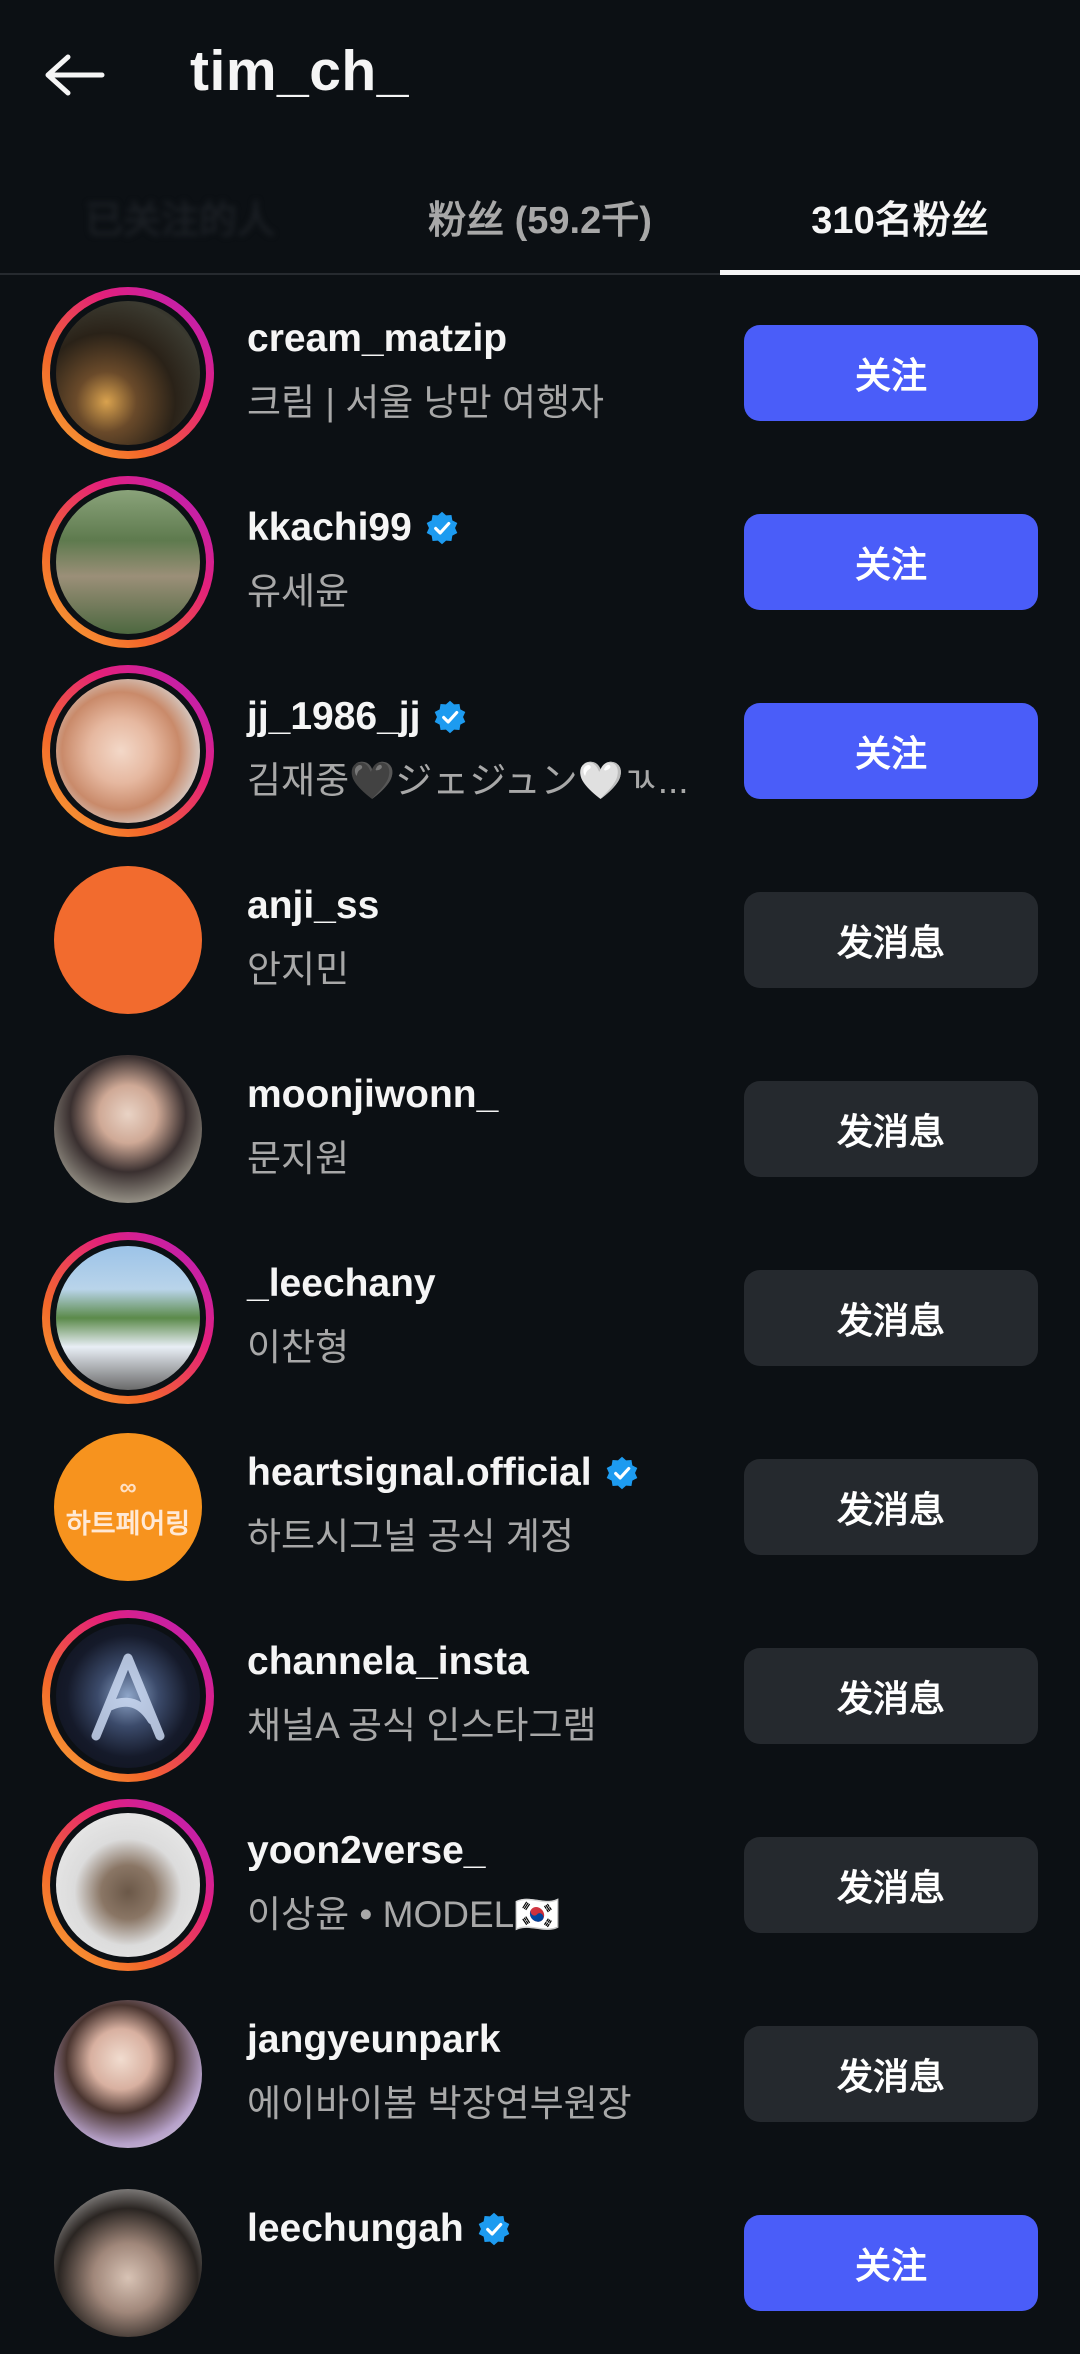 The image size is (1080, 2354). Describe the element at coordinates (298, 1347) in the screenshot. I see `user-subtitle: 이찬형` at that location.